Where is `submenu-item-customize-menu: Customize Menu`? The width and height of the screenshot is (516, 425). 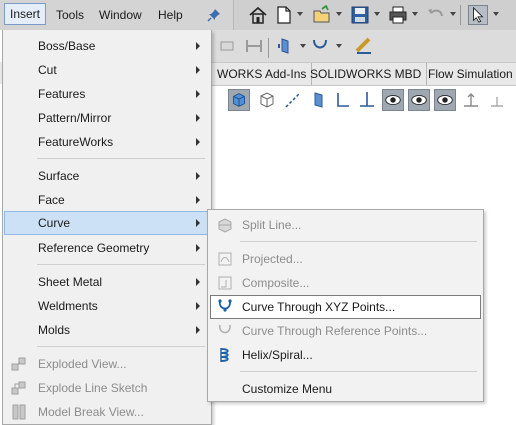
submenu-item-customize-menu: Customize Menu is located at coordinates (345, 389).